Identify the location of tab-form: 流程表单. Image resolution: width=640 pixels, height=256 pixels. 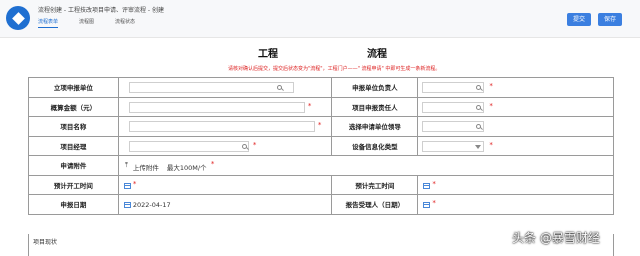
(48, 23).